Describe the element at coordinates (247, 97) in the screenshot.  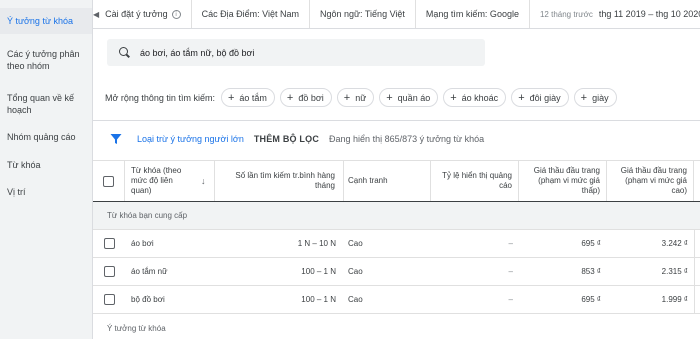
I see `broaden-chip: + áo tắm` at that location.